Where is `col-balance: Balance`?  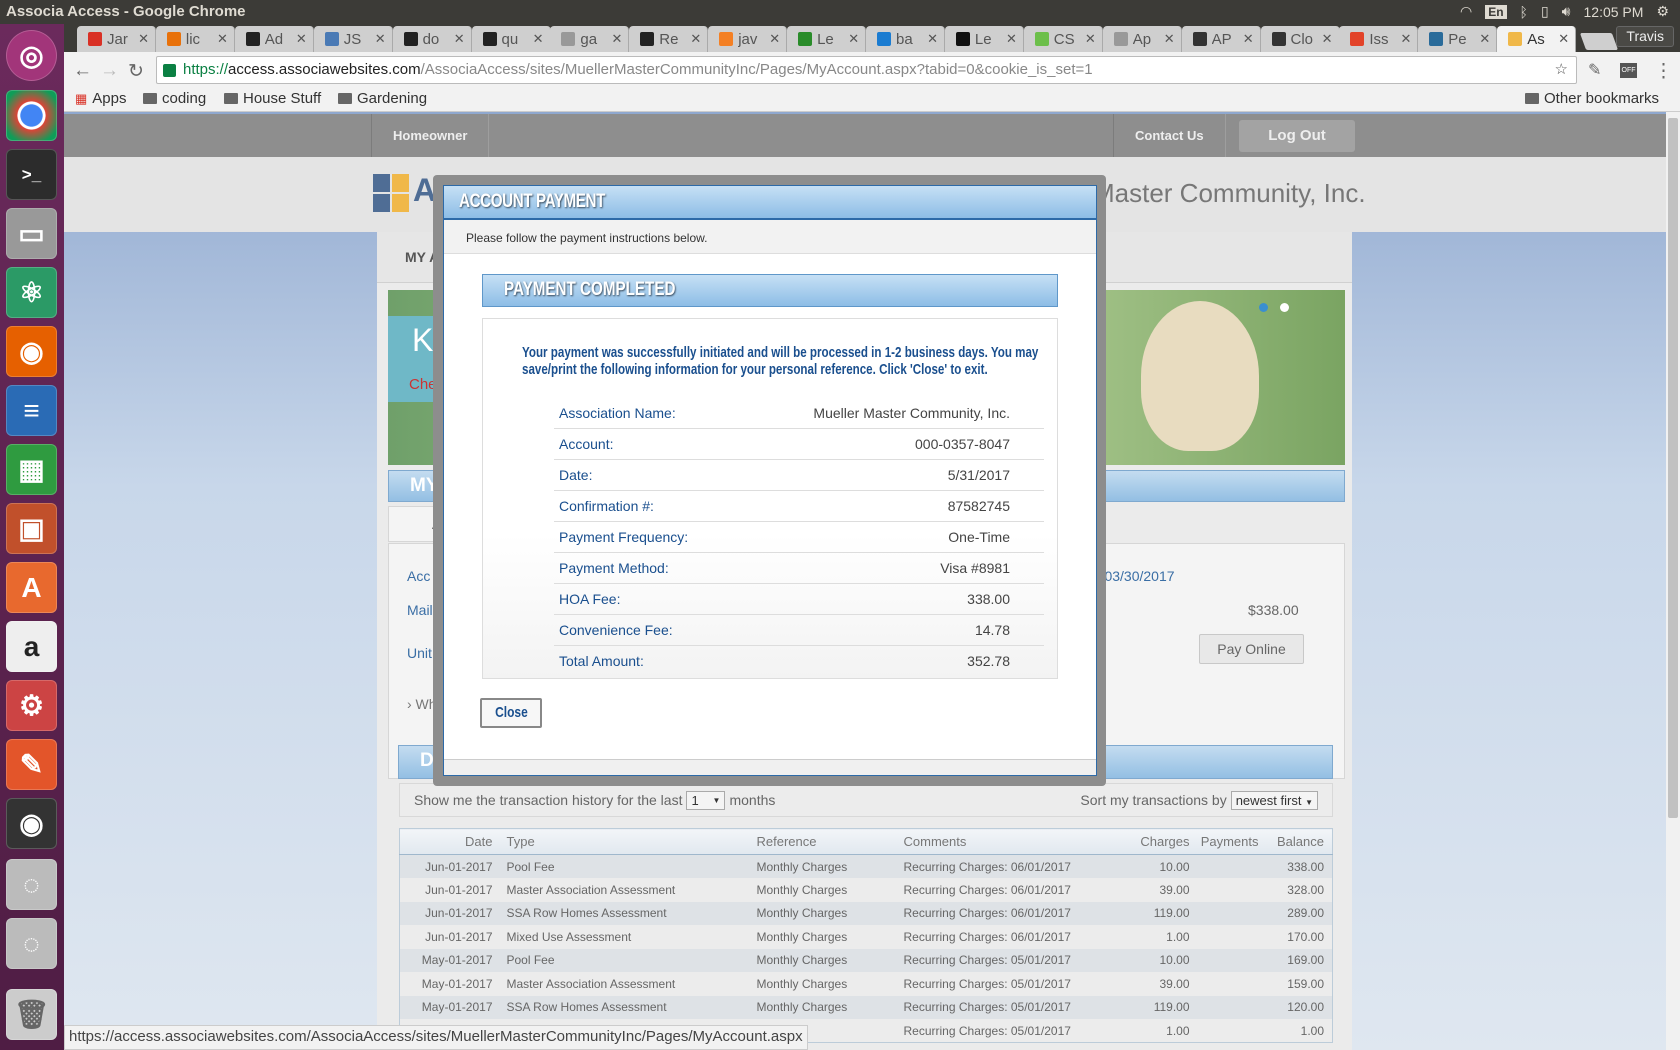 col-balance: Balance is located at coordinates (1299, 841).